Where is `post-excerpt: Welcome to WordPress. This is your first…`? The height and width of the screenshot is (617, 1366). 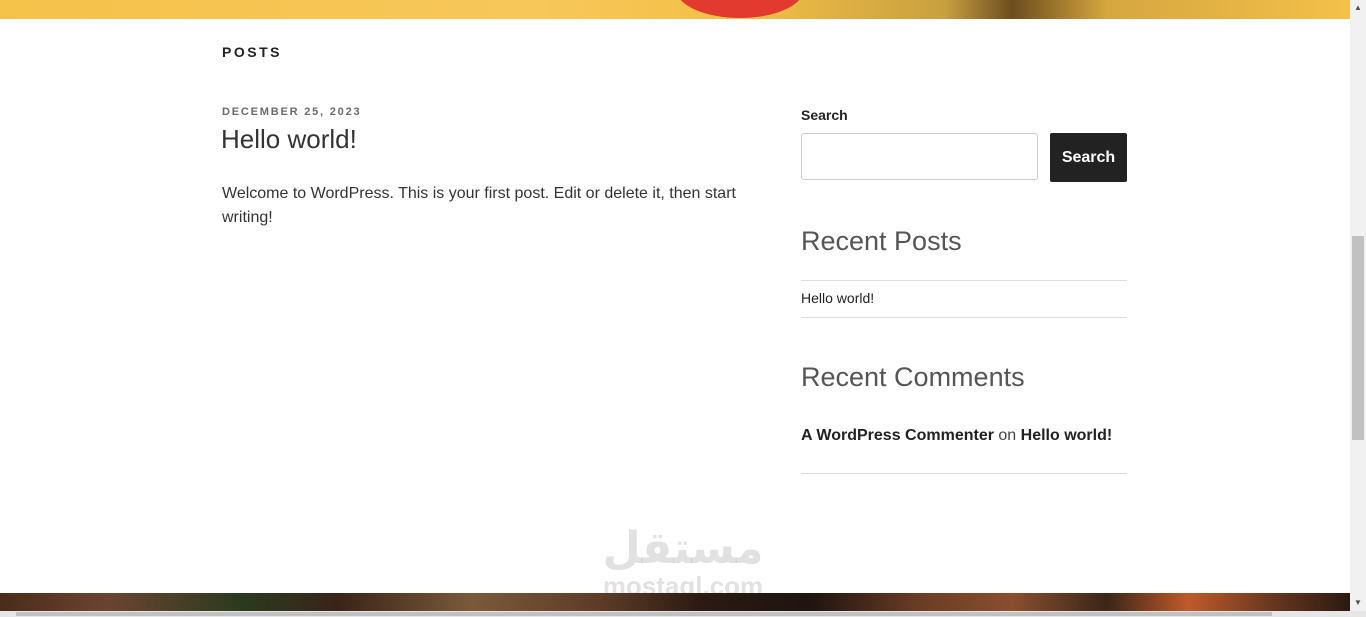 post-excerpt: Welcome to WordPress. This is your first… is located at coordinates (479, 205).